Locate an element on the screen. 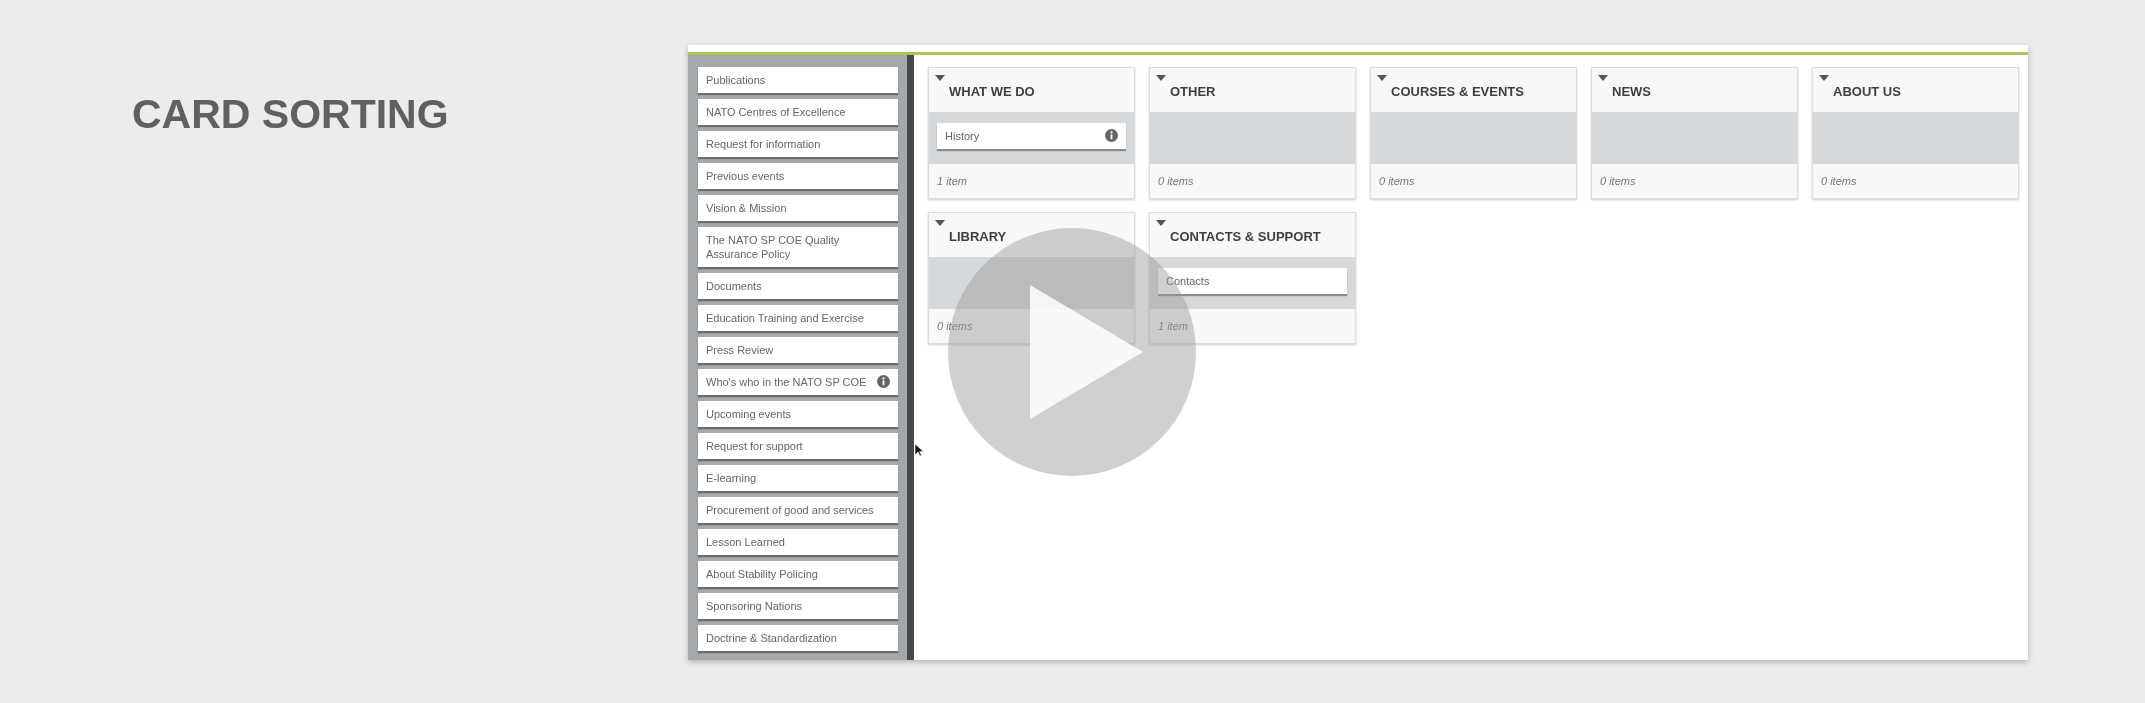  sort-card: History is located at coordinates (1031, 136).